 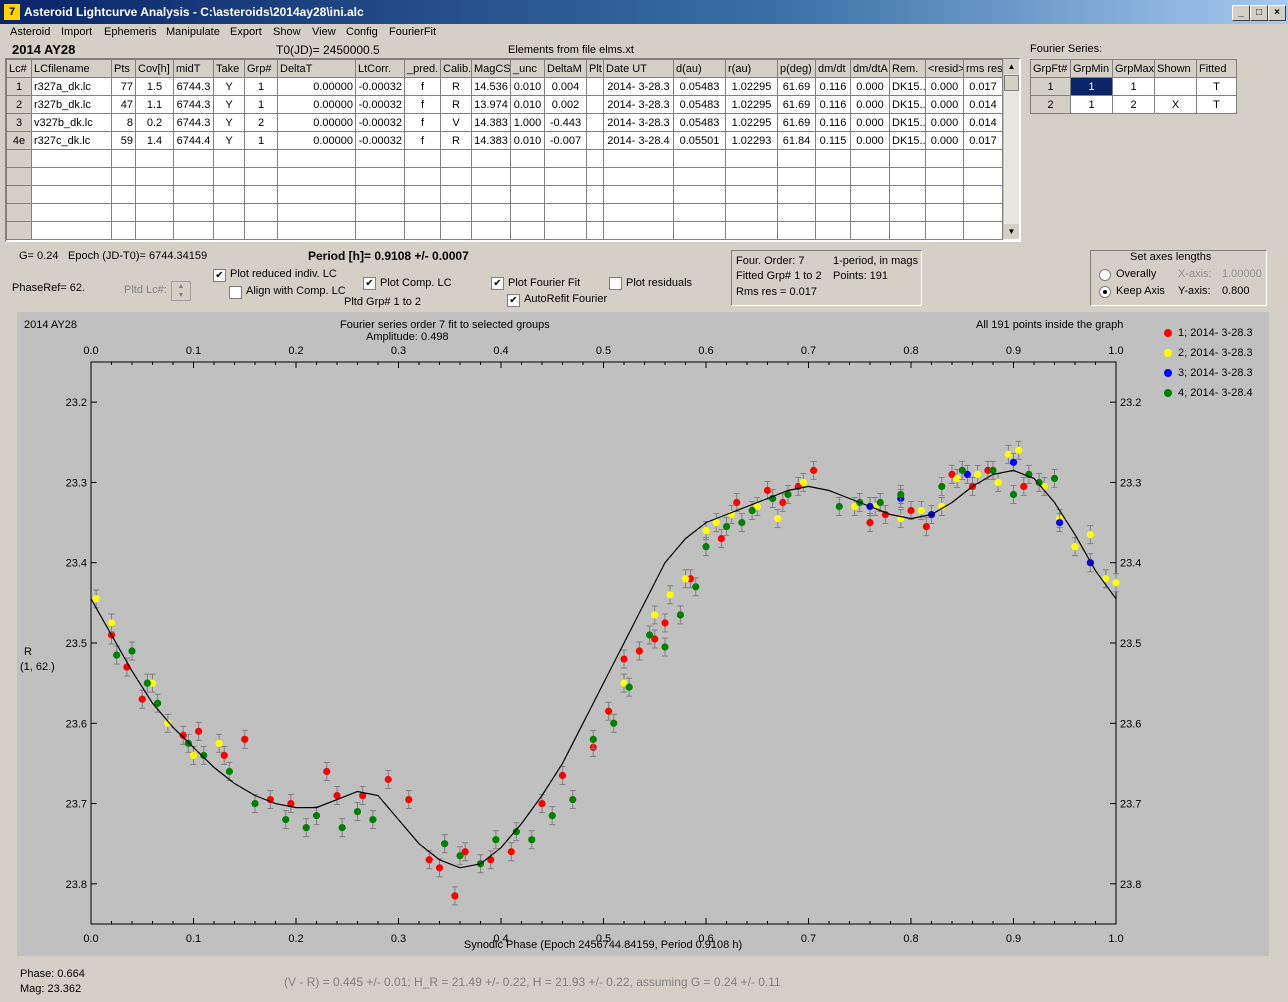 I want to click on lc-column-header: Pts, so click(x=123, y=68).